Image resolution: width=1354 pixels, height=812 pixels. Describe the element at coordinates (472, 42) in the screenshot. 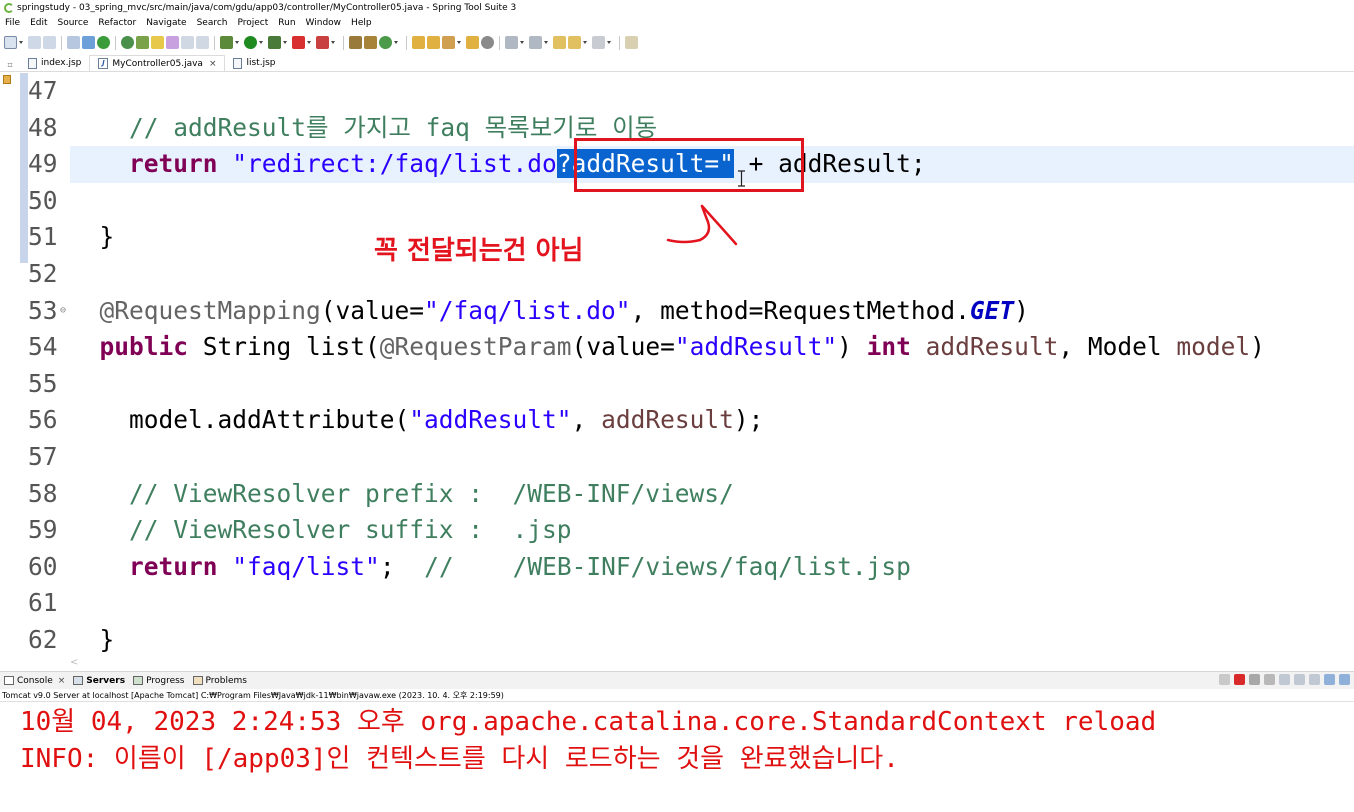

I see `open-file-icon` at that location.